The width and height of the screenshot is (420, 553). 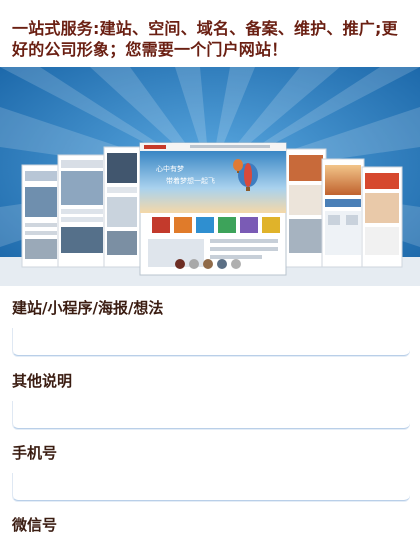 What do you see at coordinates (35, 525) in the screenshot?
I see `field-label-wechat: 微信号` at bounding box center [35, 525].